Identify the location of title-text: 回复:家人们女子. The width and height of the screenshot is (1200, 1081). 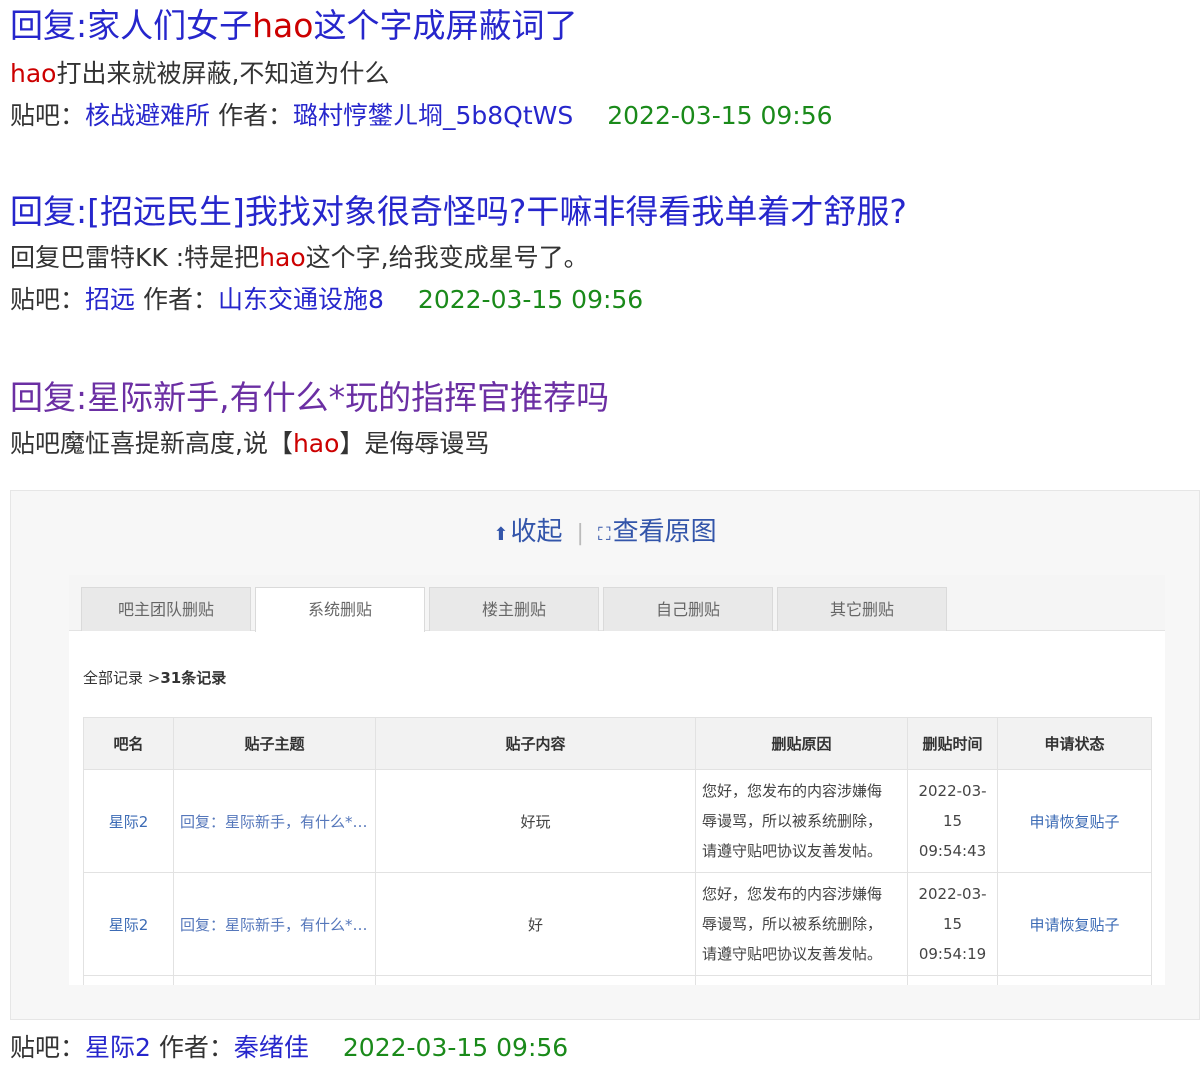
(131, 25).